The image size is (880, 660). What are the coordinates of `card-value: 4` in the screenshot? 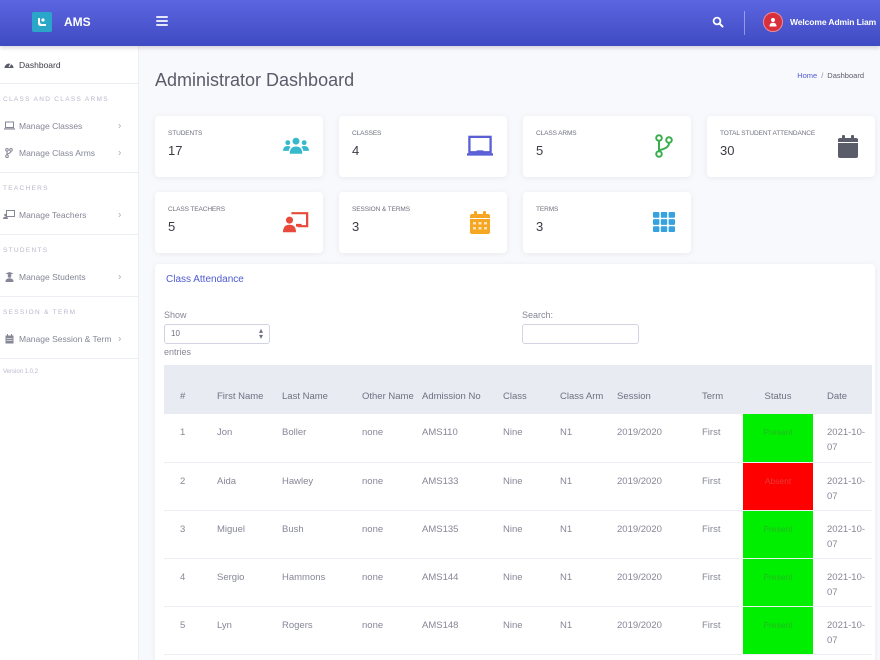 It's located at (356, 150).